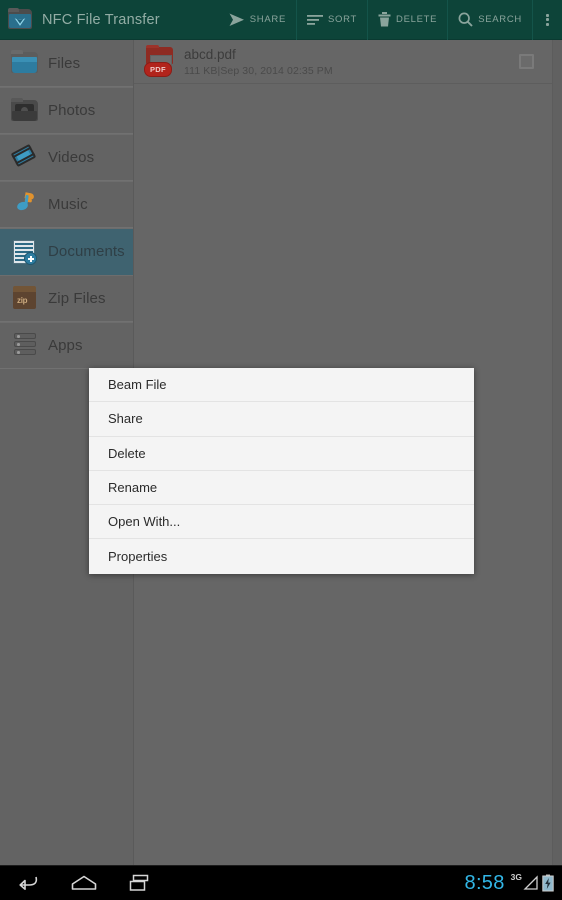 This screenshot has width=562, height=900. What do you see at coordinates (25, 205) in the screenshot?
I see `music-note-icon` at bounding box center [25, 205].